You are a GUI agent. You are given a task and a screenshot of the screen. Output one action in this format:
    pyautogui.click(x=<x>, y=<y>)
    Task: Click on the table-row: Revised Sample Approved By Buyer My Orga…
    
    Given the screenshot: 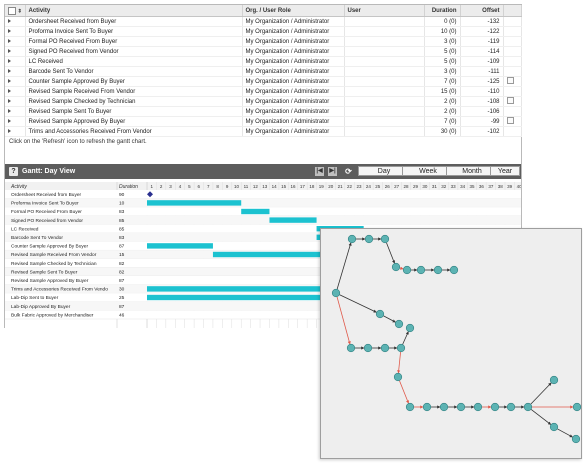 What is the action you would take?
    pyautogui.click(x=263, y=121)
    